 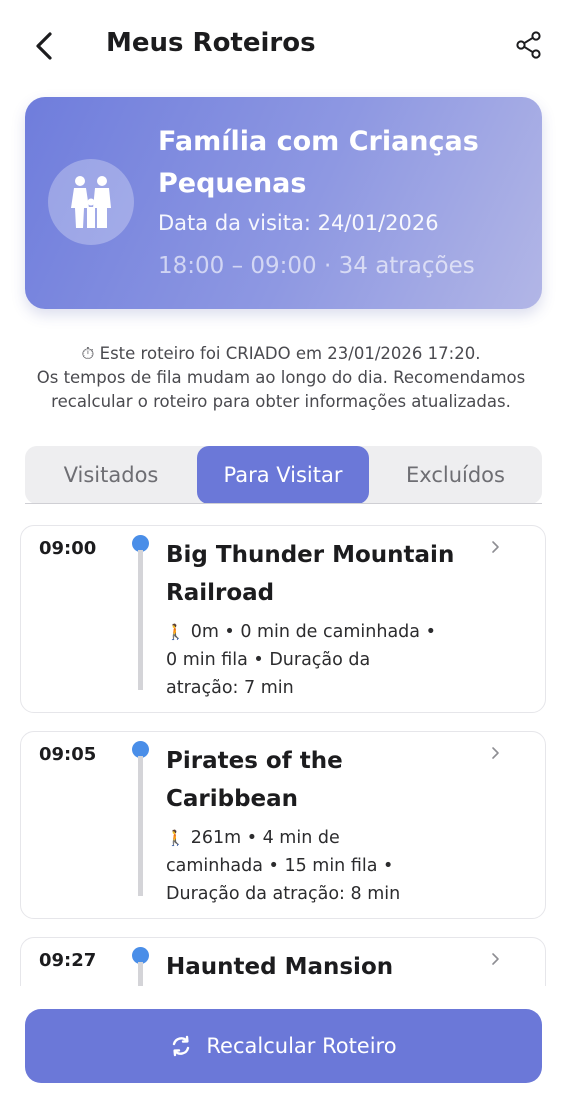 I want to click on tabs-divider, so click(x=283, y=503).